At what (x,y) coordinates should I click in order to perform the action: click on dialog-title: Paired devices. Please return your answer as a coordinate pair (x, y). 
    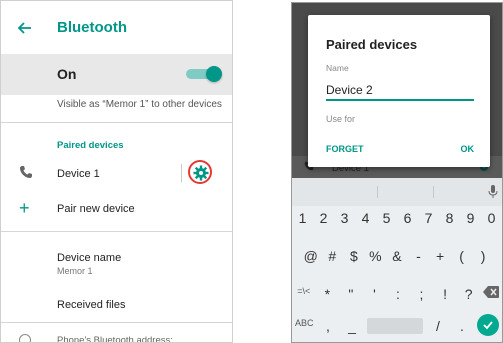
    Looking at the image, I should click on (372, 44).